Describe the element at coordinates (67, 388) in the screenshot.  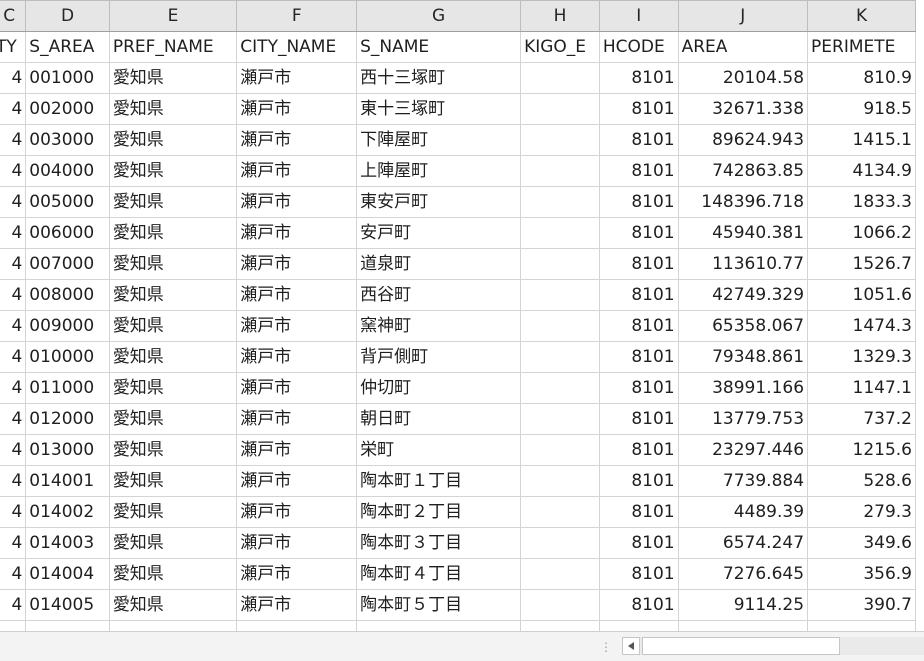
I see `cell-s-area: 011000` at that location.